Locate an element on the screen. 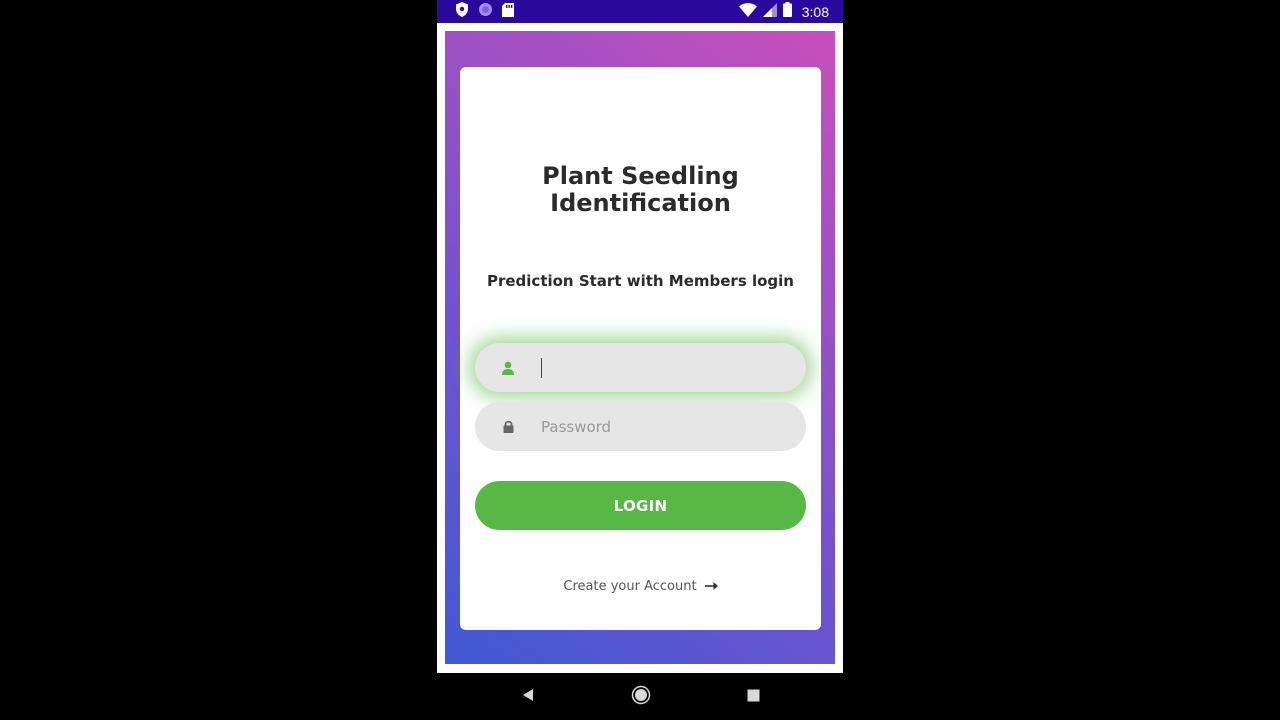 The width and height of the screenshot is (1280, 720). create-account-label: Create your Account is located at coordinates (630, 586).